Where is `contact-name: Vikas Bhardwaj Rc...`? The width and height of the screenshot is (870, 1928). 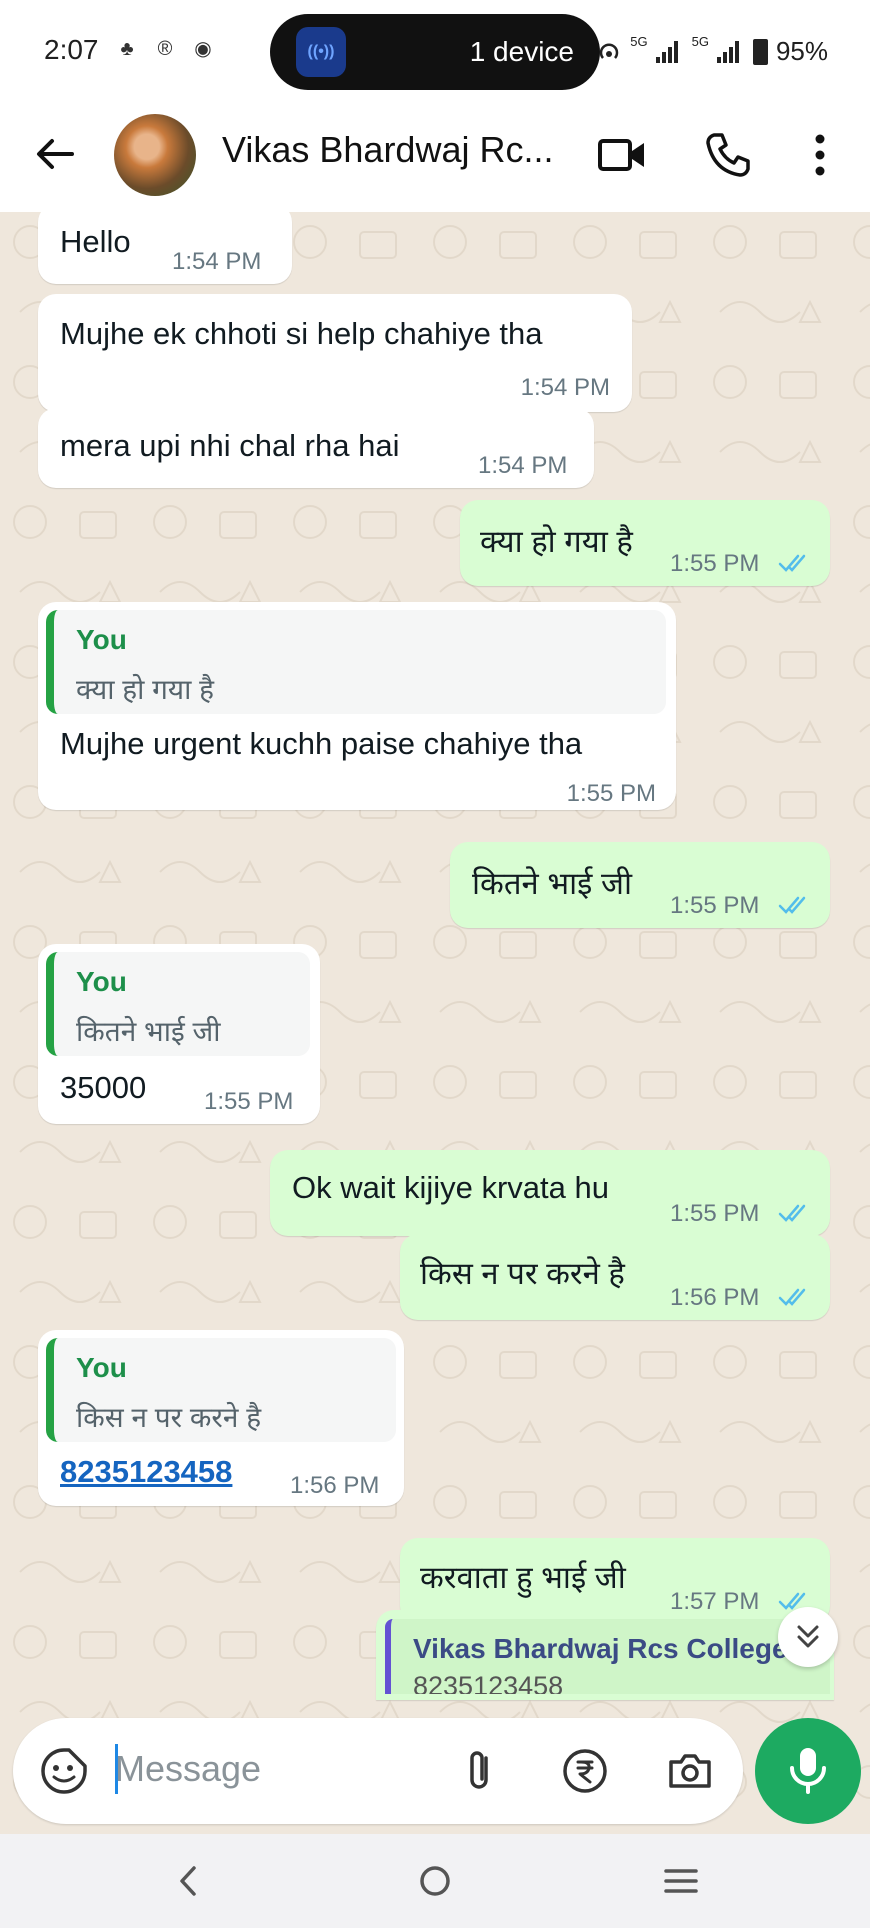
contact-name: Vikas Bhardwaj Rc... is located at coordinates (387, 150).